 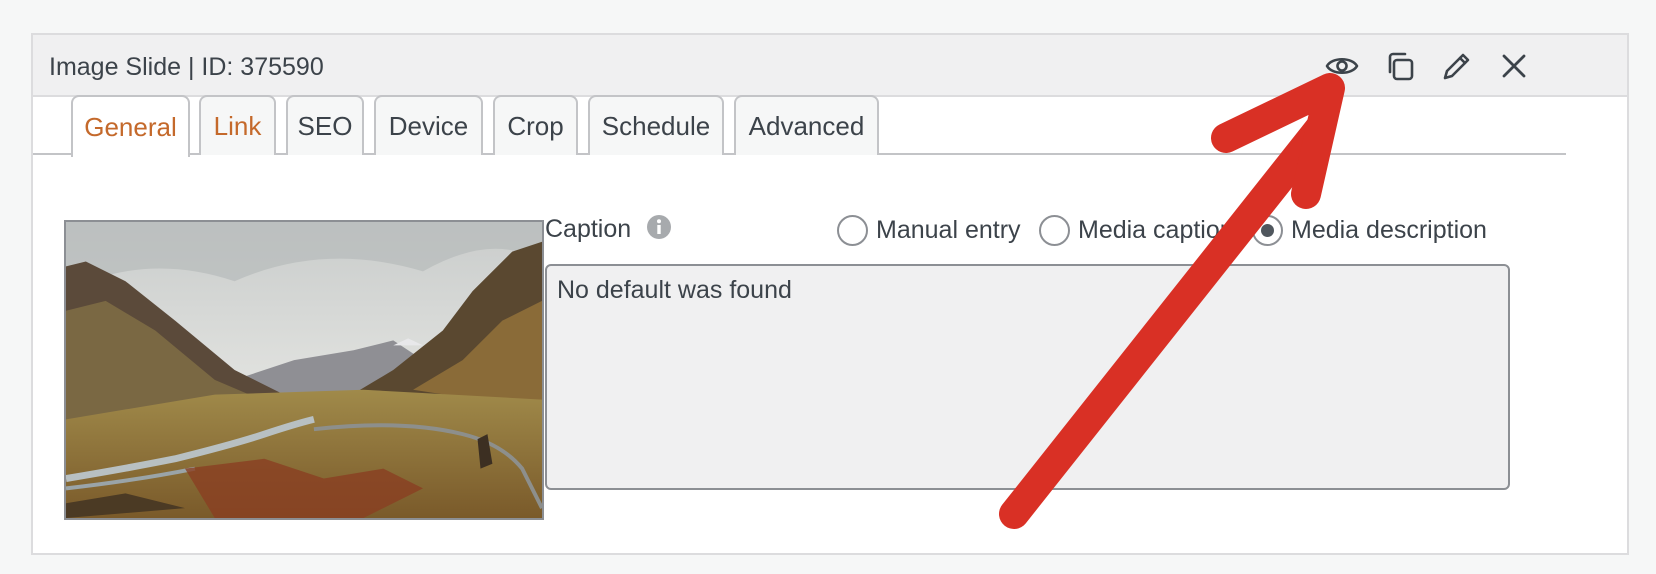 I want to click on edit-icon, so click(x=1457, y=66).